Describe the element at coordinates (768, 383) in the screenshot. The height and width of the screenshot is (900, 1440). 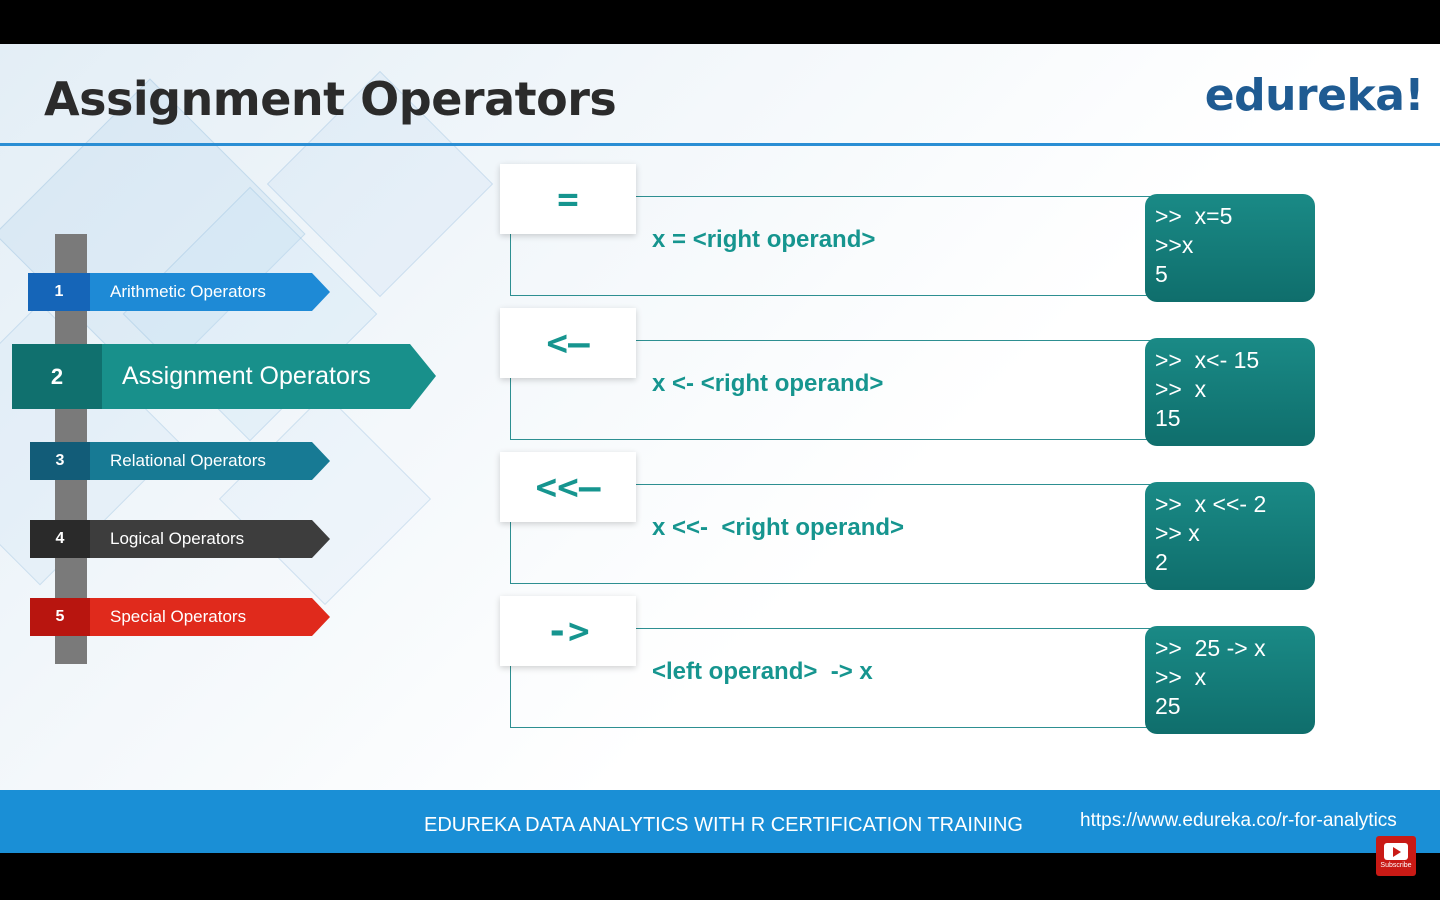
I see `operator-syntax: x <- <right operand>` at that location.